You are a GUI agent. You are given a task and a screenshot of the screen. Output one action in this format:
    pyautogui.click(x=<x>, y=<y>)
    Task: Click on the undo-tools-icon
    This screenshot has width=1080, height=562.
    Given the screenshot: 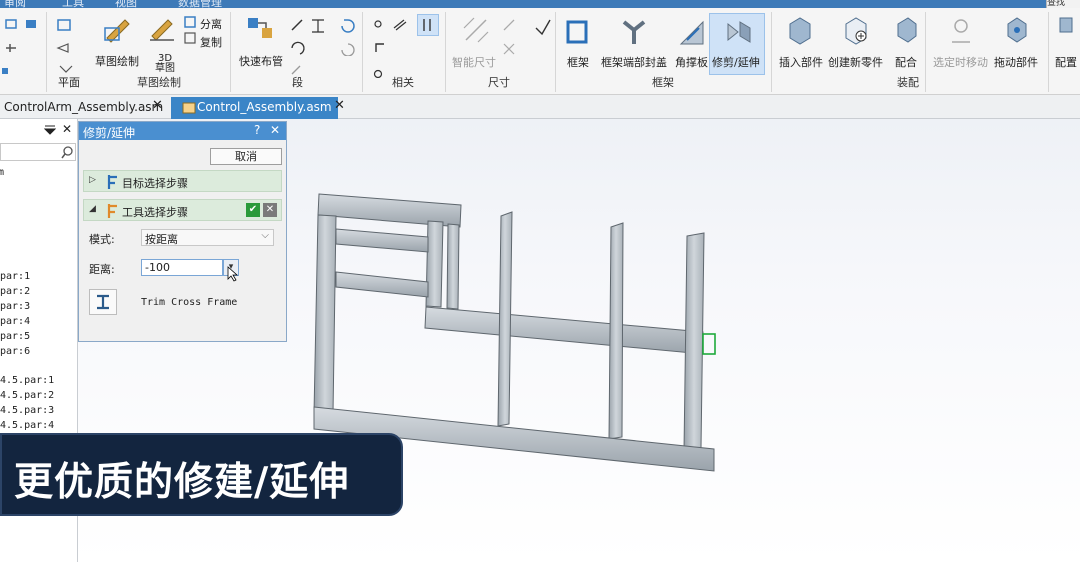 What is the action you would take?
    pyautogui.click(x=347, y=36)
    